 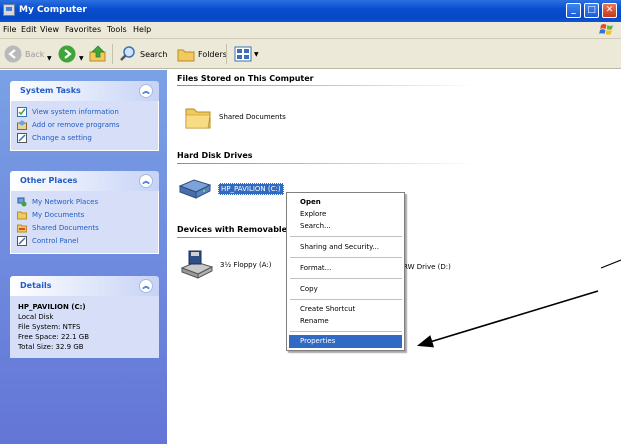 What do you see at coordinates (142, 29) in the screenshot?
I see `menu-help: Help` at bounding box center [142, 29].